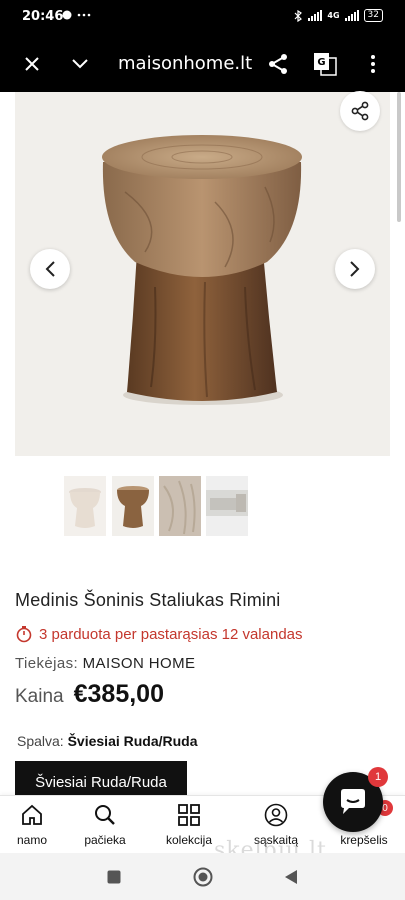 The width and height of the screenshot is (405, 900). I want to click on status-right-icons: 4G 32, so click(338, 15).